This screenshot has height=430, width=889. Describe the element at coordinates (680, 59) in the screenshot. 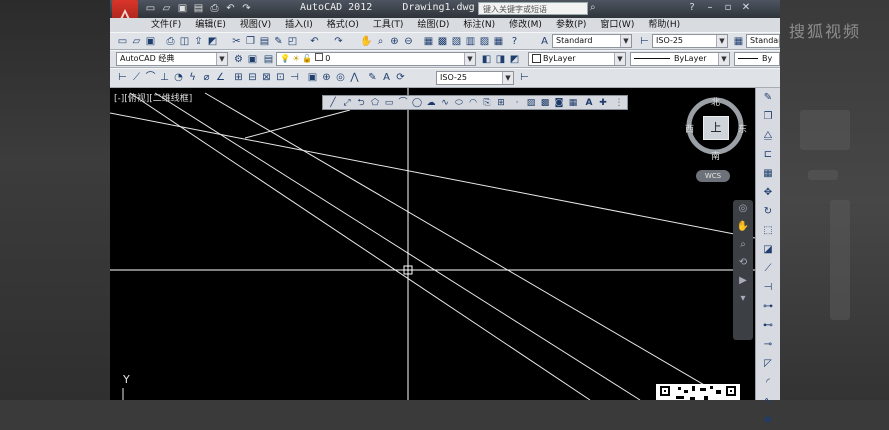

I see `linetype-select: ByLayer ▼` at that location.